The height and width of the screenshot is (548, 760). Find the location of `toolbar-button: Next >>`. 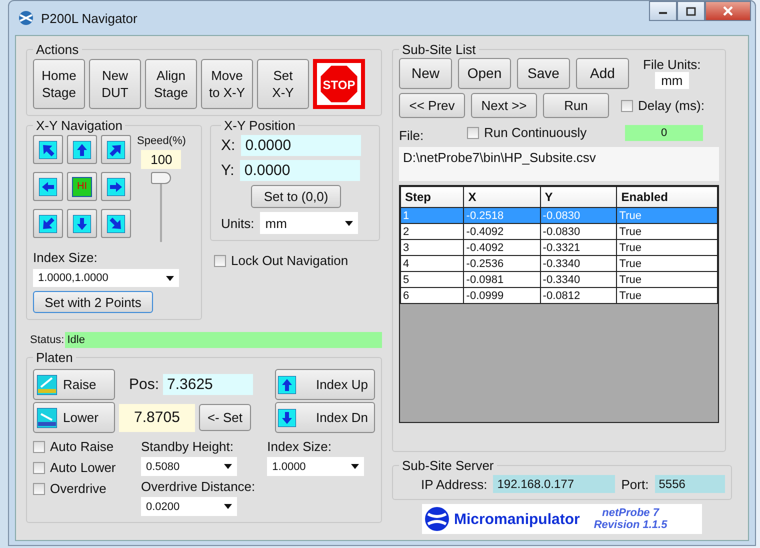

toolbar-button: Next >> is located at coordinates (504, 105).